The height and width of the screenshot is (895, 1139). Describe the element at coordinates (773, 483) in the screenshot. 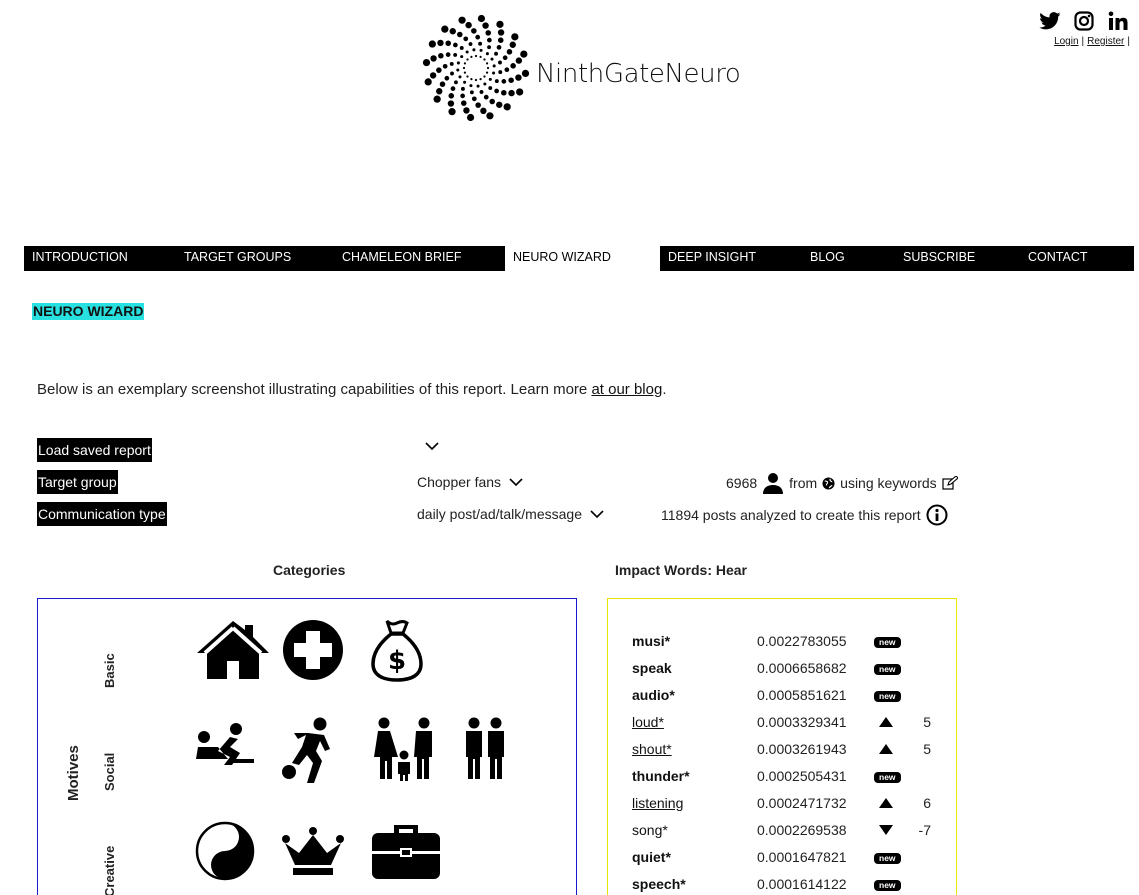

I see `user-icon` at that location.